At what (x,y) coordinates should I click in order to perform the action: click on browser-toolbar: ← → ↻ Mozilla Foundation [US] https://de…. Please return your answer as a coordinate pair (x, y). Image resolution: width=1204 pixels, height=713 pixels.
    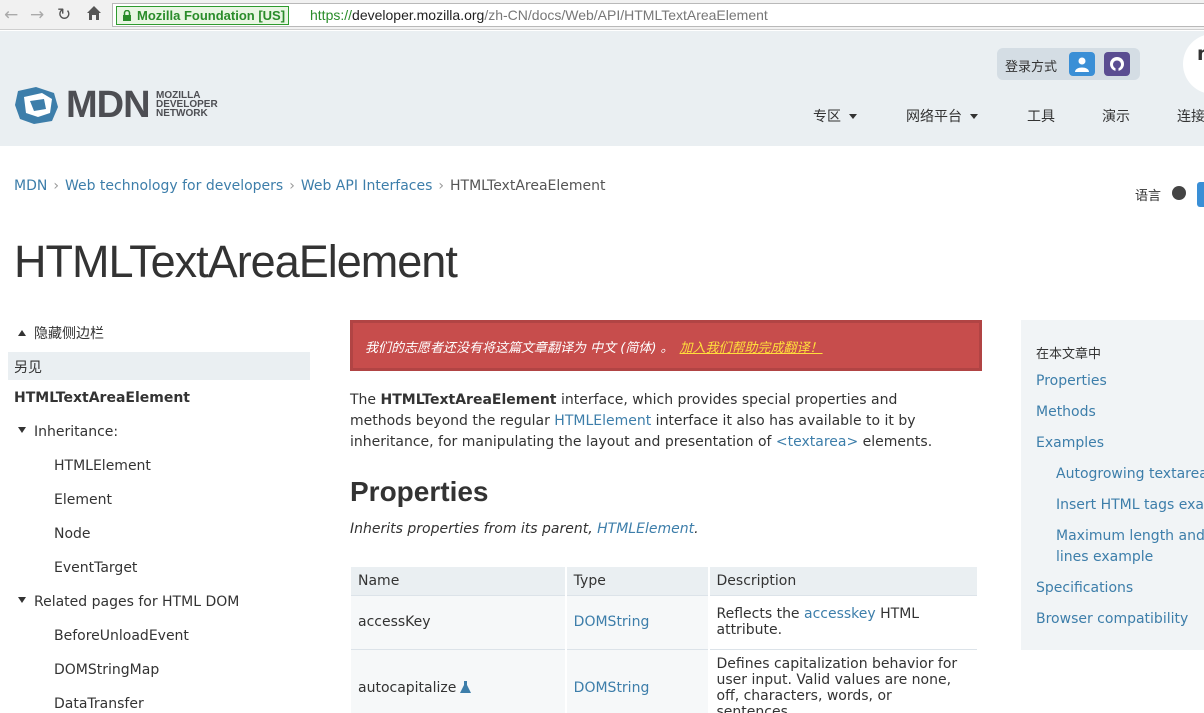
    Looking at the image, I should click on (602, 15).